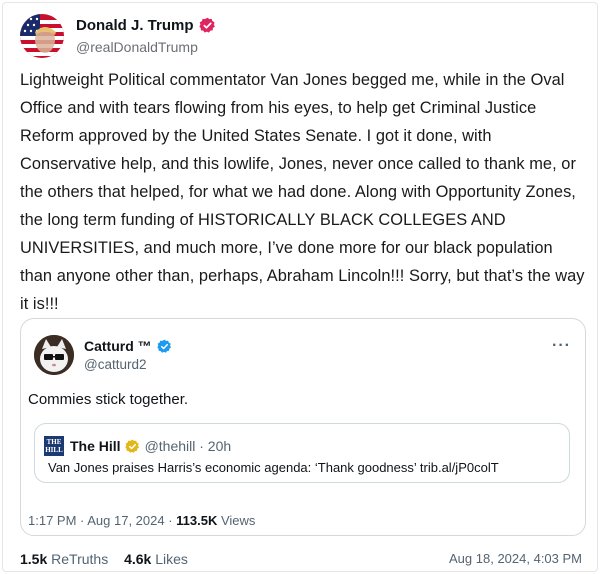 This screenshot has height=574, width=600. What do you see at coordinates (236, 520) in the screenshot?
I see `views-label: Views` at bounding box center [236, 520].